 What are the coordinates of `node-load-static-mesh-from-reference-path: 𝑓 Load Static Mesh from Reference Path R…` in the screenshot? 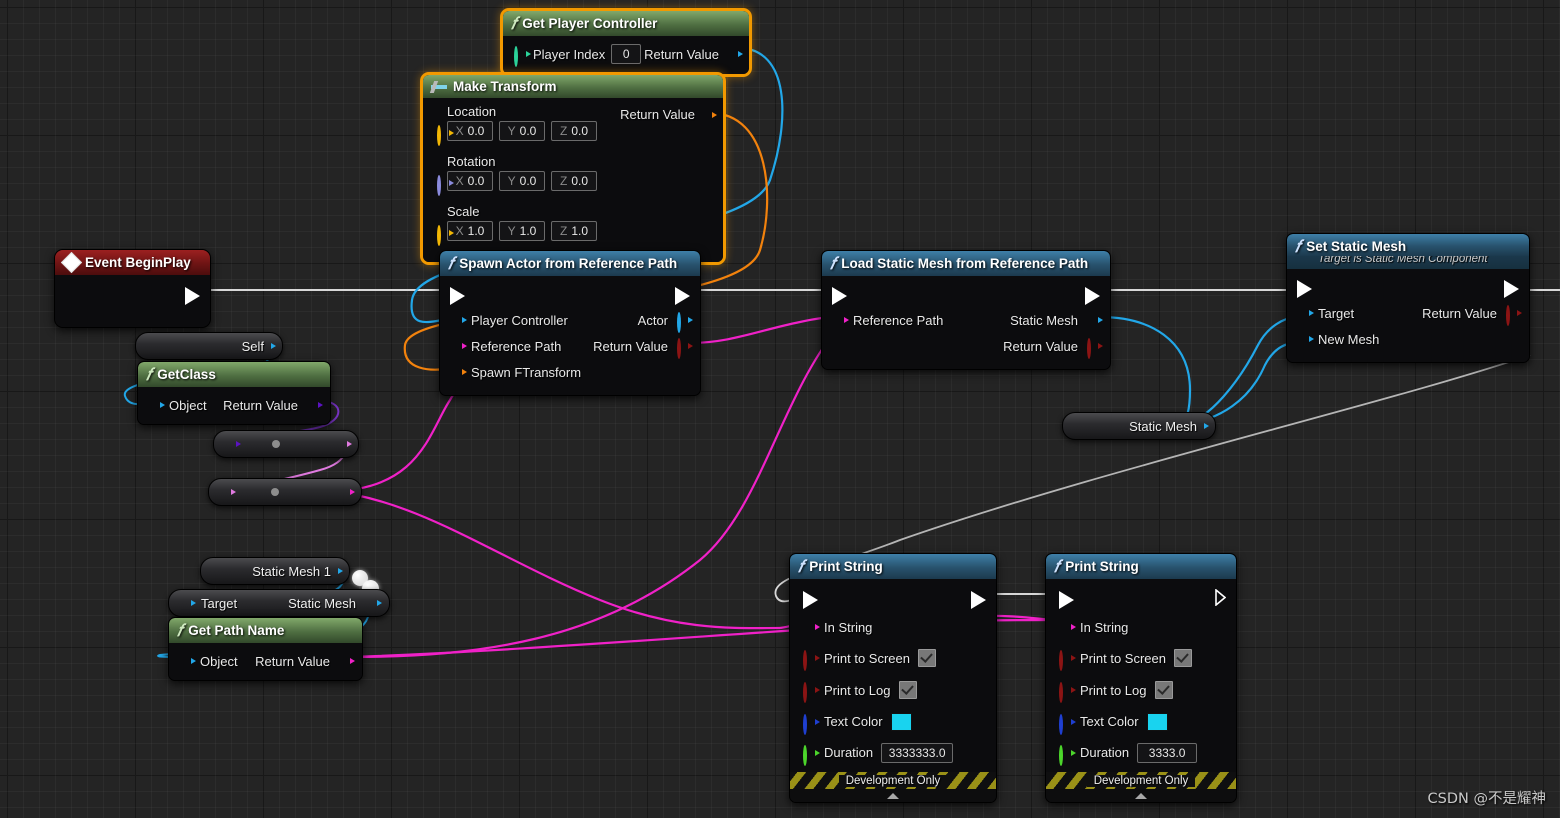 It's located at (966, 310).